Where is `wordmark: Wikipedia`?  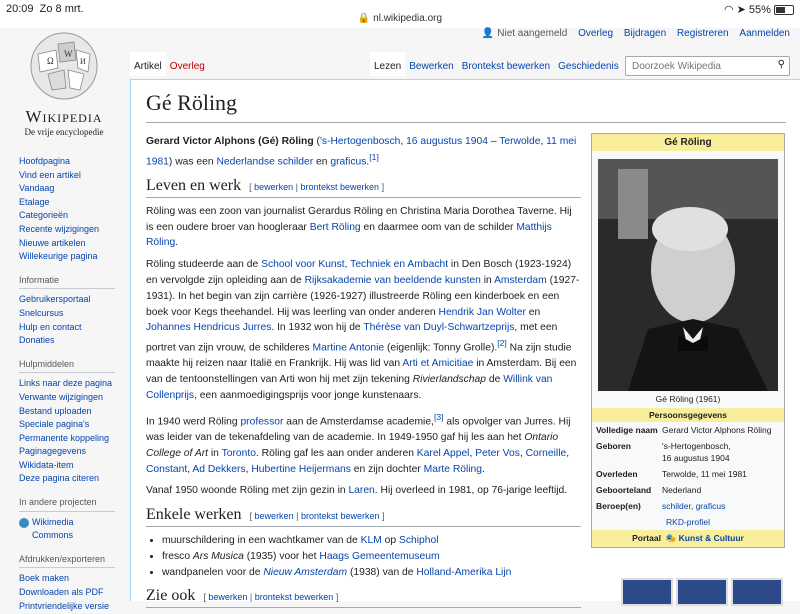
wordmark: Wikipedia is located at coordinates (64, 117).